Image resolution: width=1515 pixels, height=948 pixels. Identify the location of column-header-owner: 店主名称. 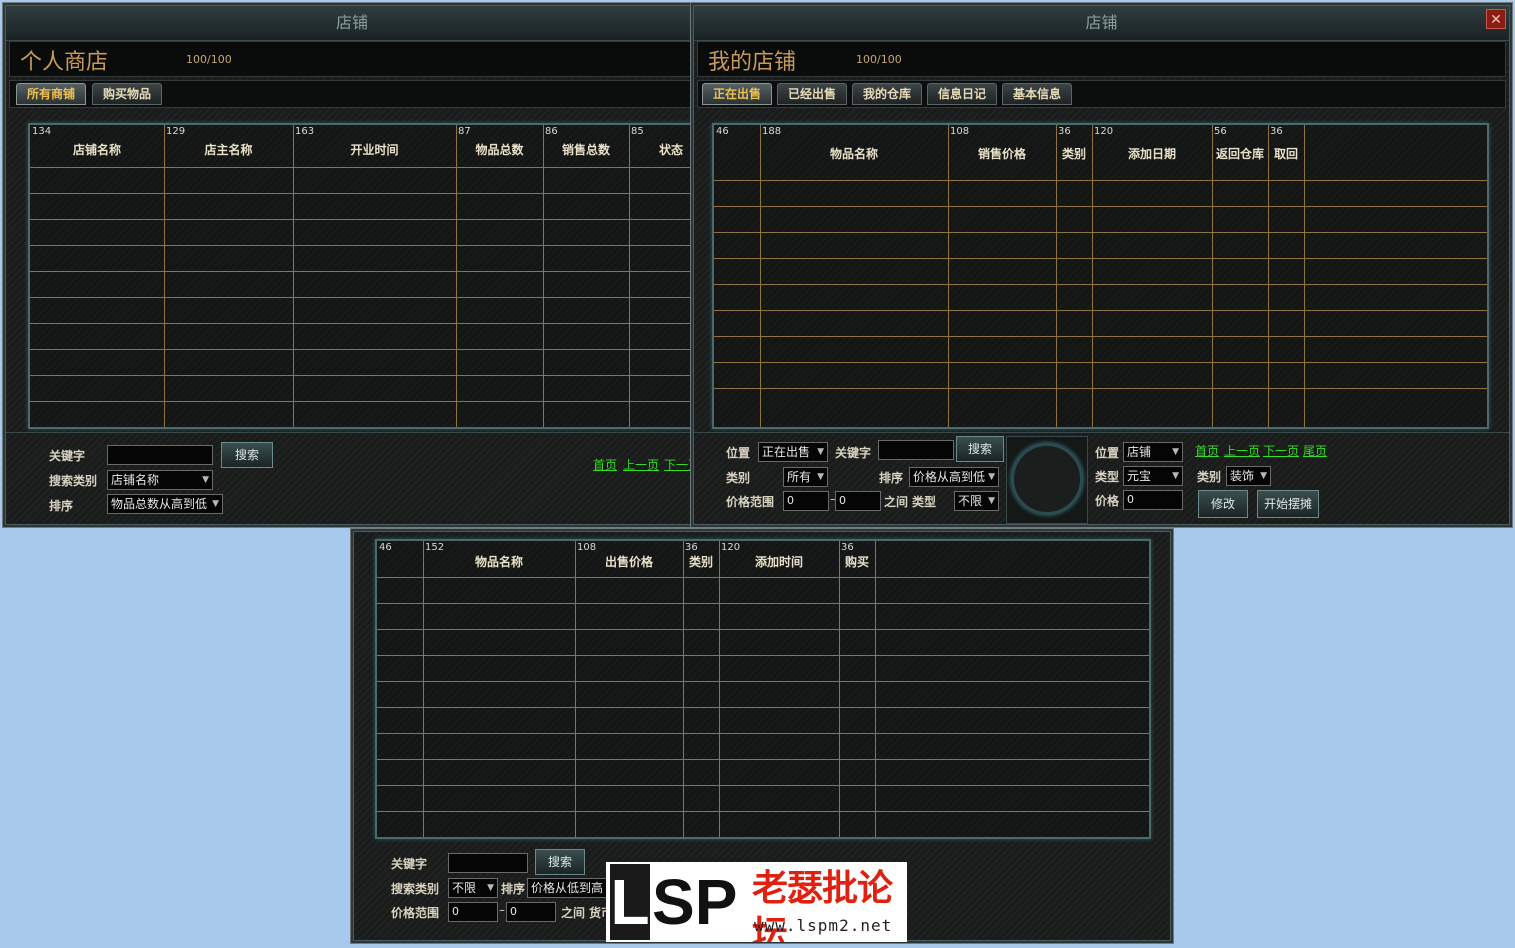
(228, 149).